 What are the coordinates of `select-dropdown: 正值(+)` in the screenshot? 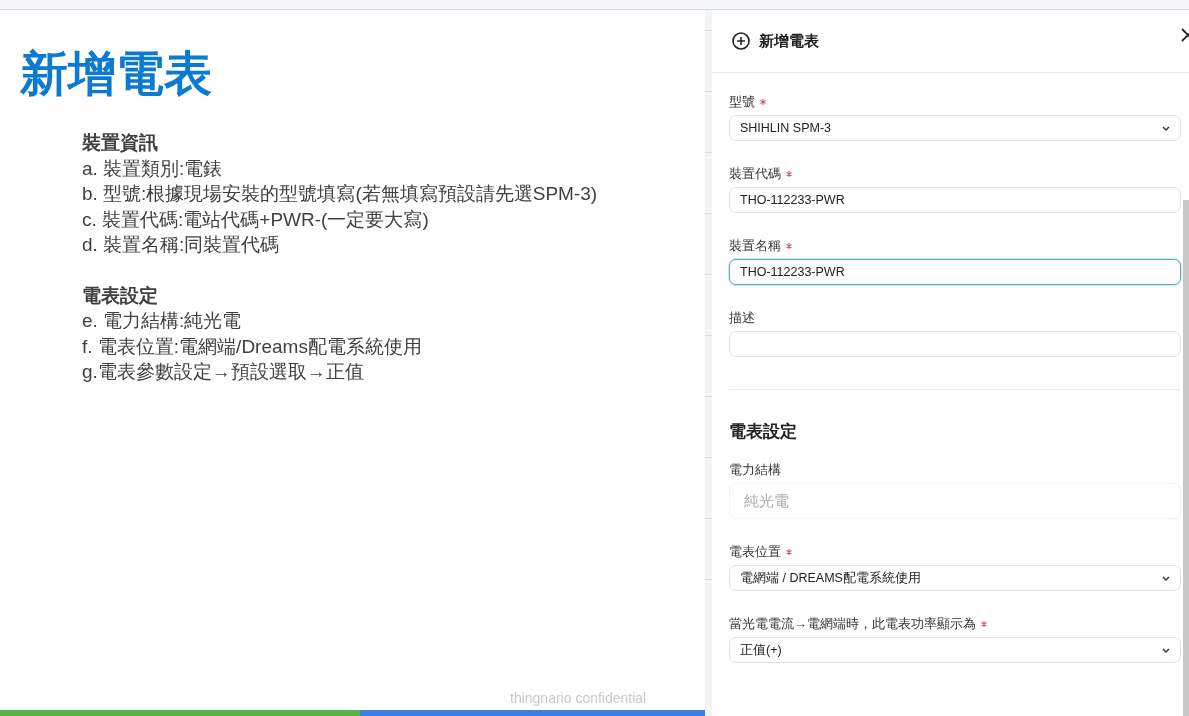 It's located at (955, 650).